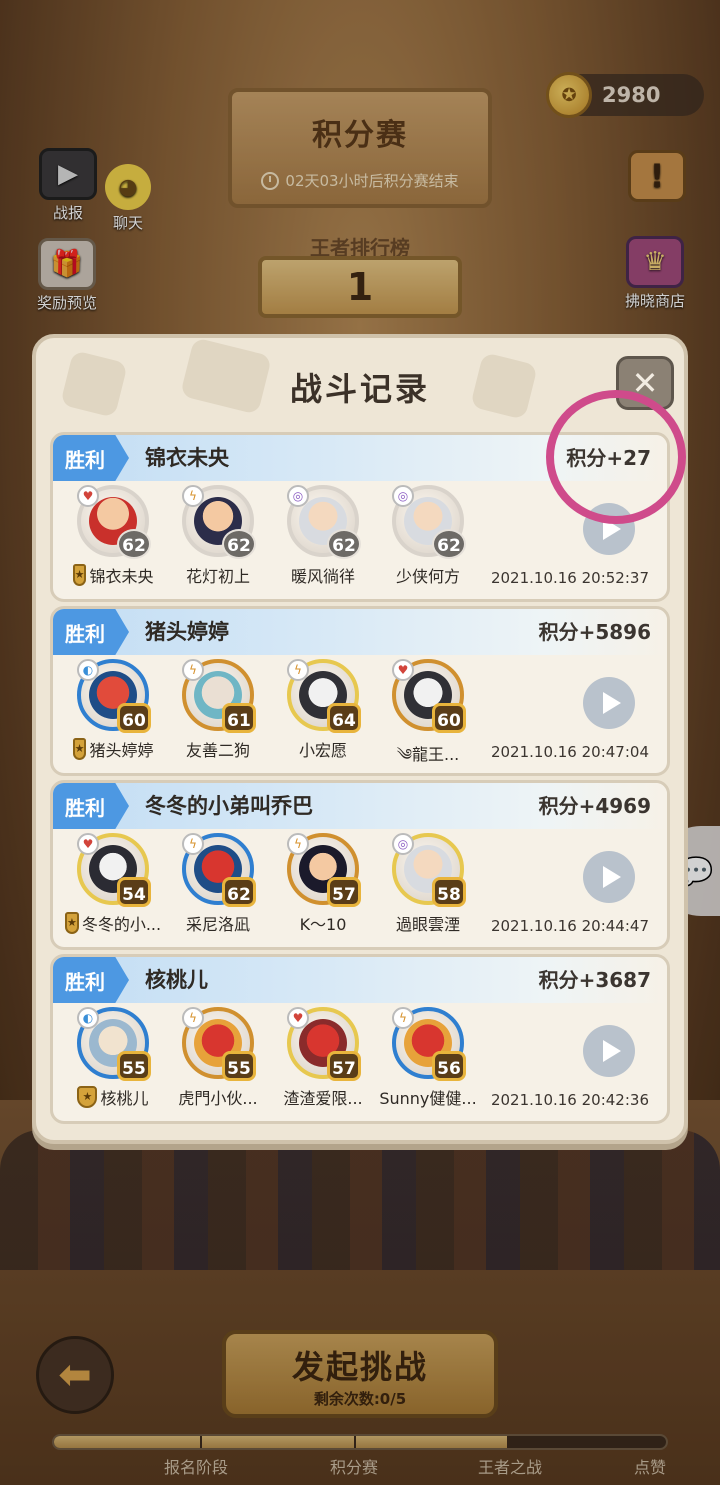 The width and height of the screenshot is (720, 1485). What do you see at coordinates (427, 576) in the screenshot?
I see `member-name: 少侠何方` at bounding box center [427, 576].